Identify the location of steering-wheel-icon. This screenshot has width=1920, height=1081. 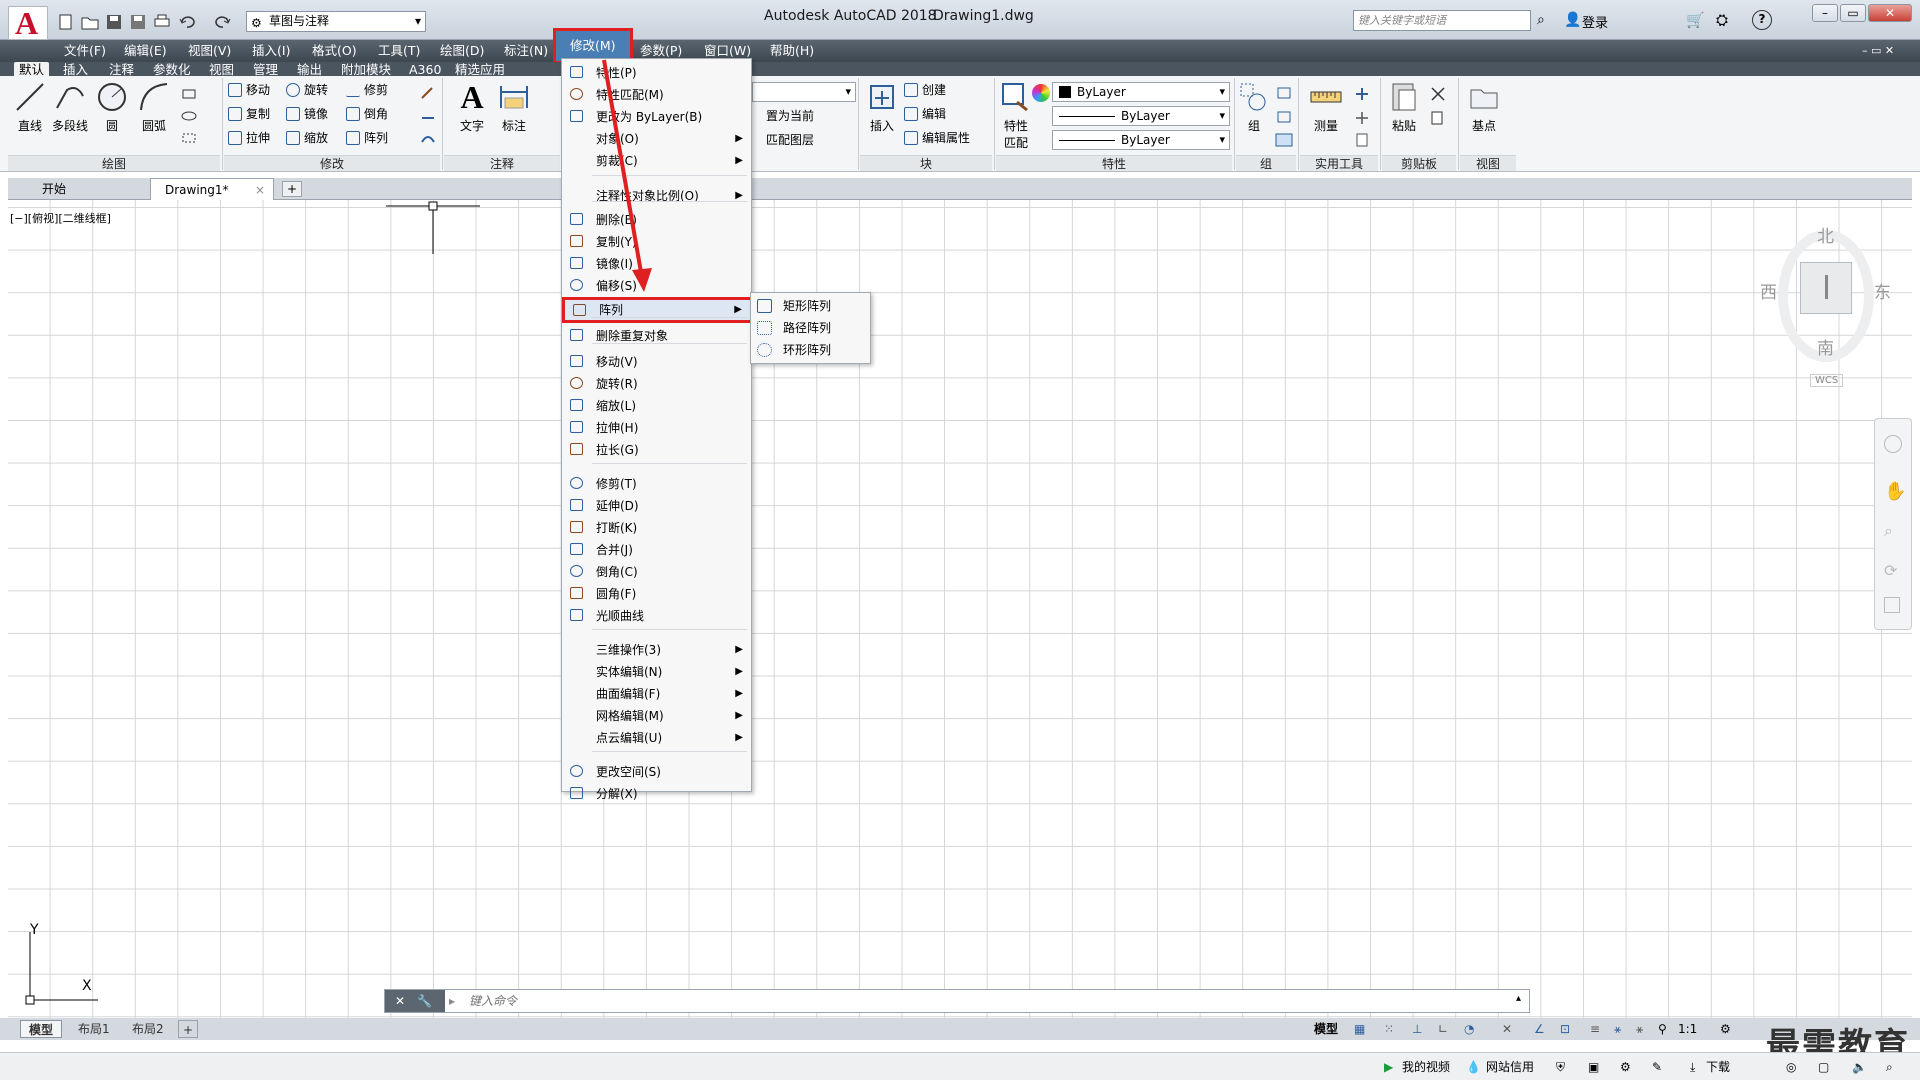
(1893, 444).